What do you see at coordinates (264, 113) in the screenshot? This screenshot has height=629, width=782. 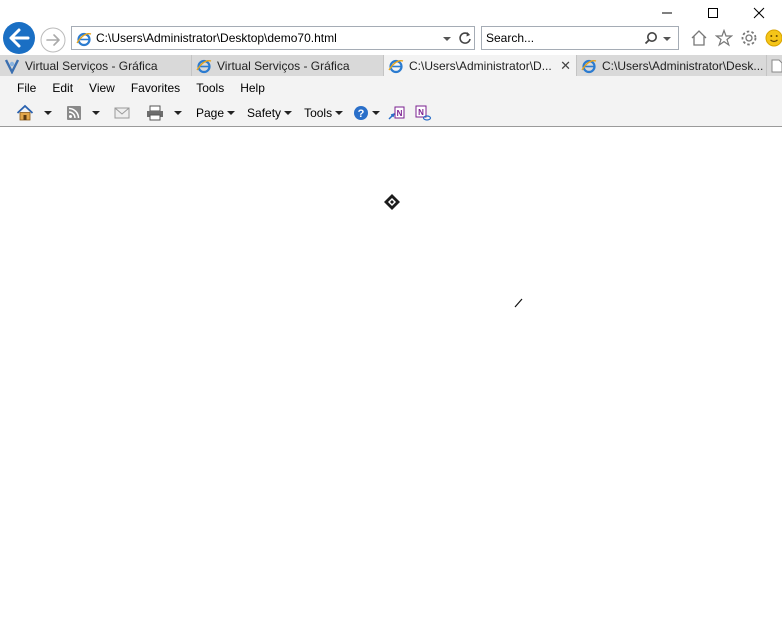 I see `safety-menu-label: Safety` at bounding box center [264, 113].